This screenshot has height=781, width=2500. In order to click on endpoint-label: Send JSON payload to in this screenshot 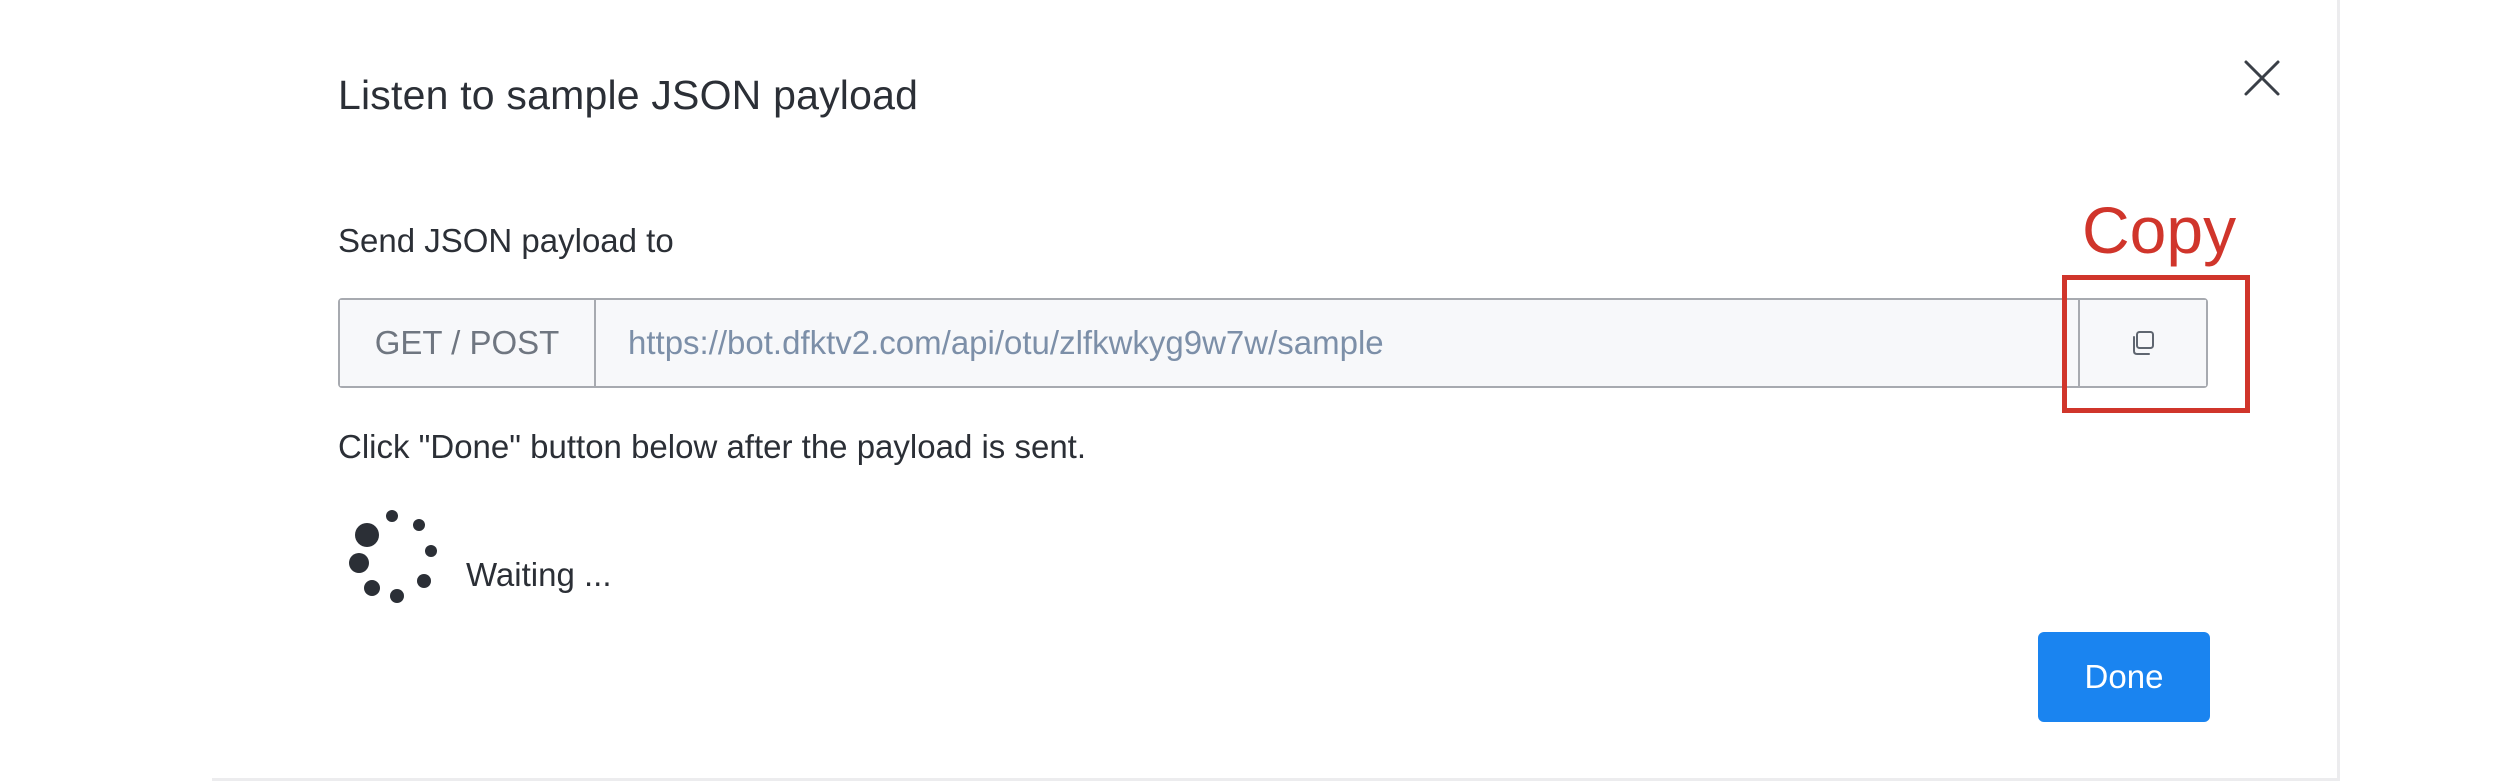, I will do `click(506, 240)`.